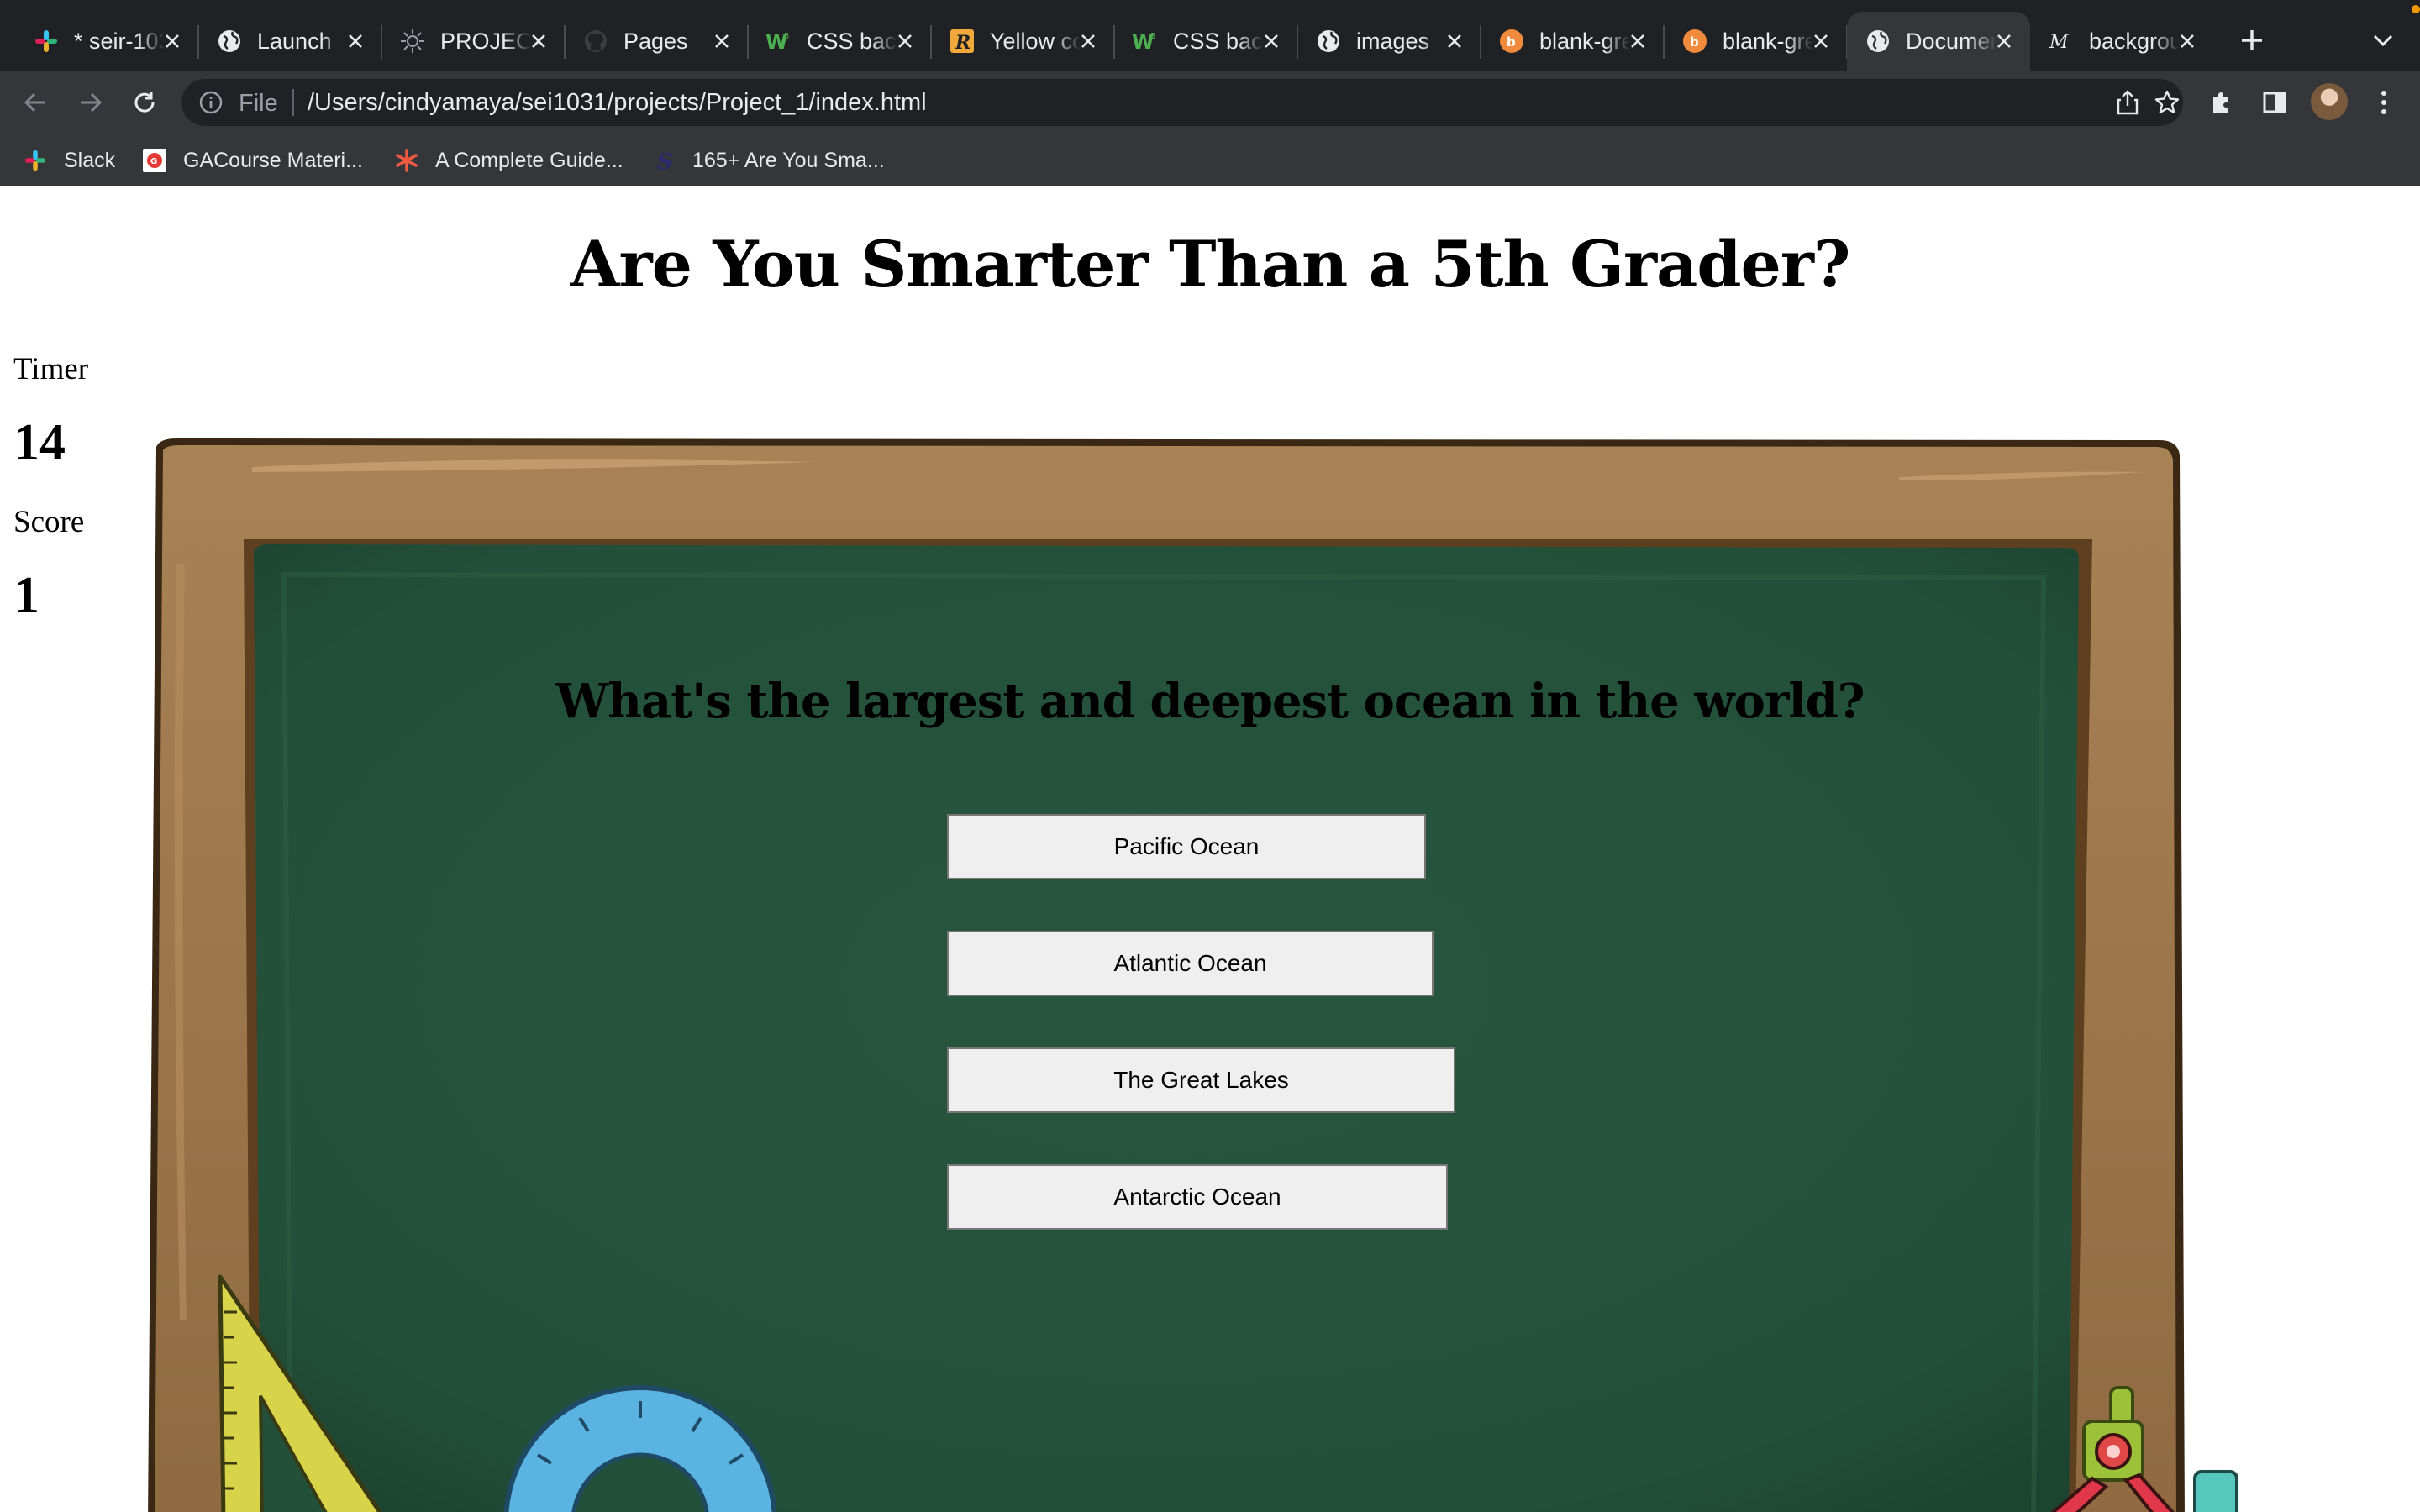 The width and height of the screenshot is (2420, 1512). What do you see at coordinates (51, 369) in the screenshot?
I see `timer-label: Timer` at bounding box center [51, 369].